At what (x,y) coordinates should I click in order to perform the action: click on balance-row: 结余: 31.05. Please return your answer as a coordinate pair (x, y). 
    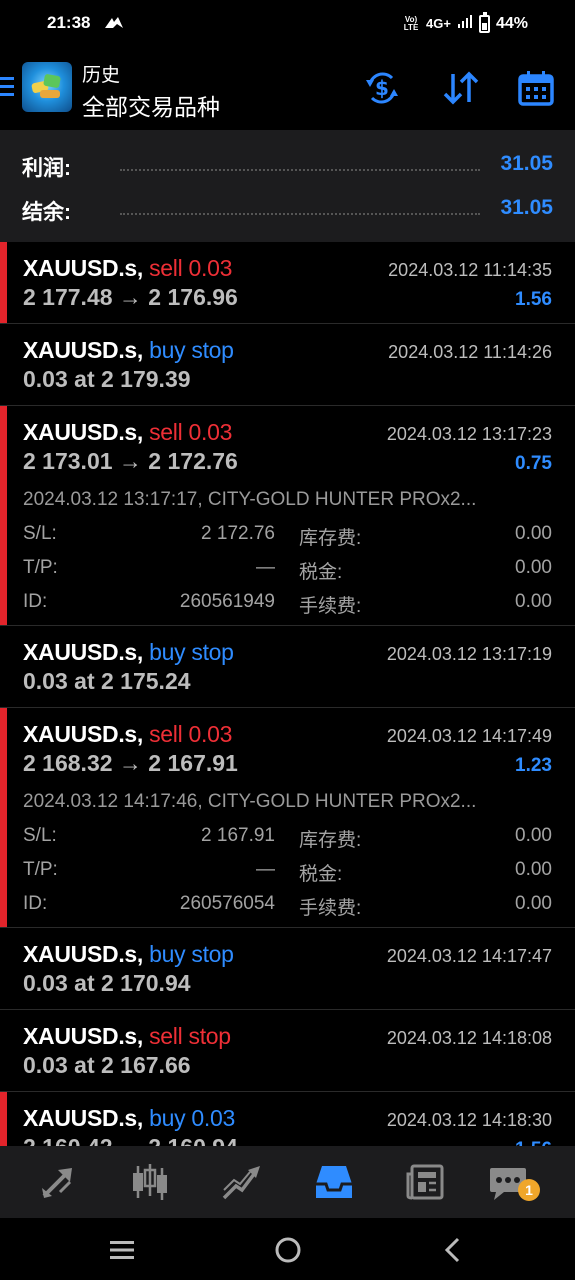
    Looking at the image, I should click on (287, 208).